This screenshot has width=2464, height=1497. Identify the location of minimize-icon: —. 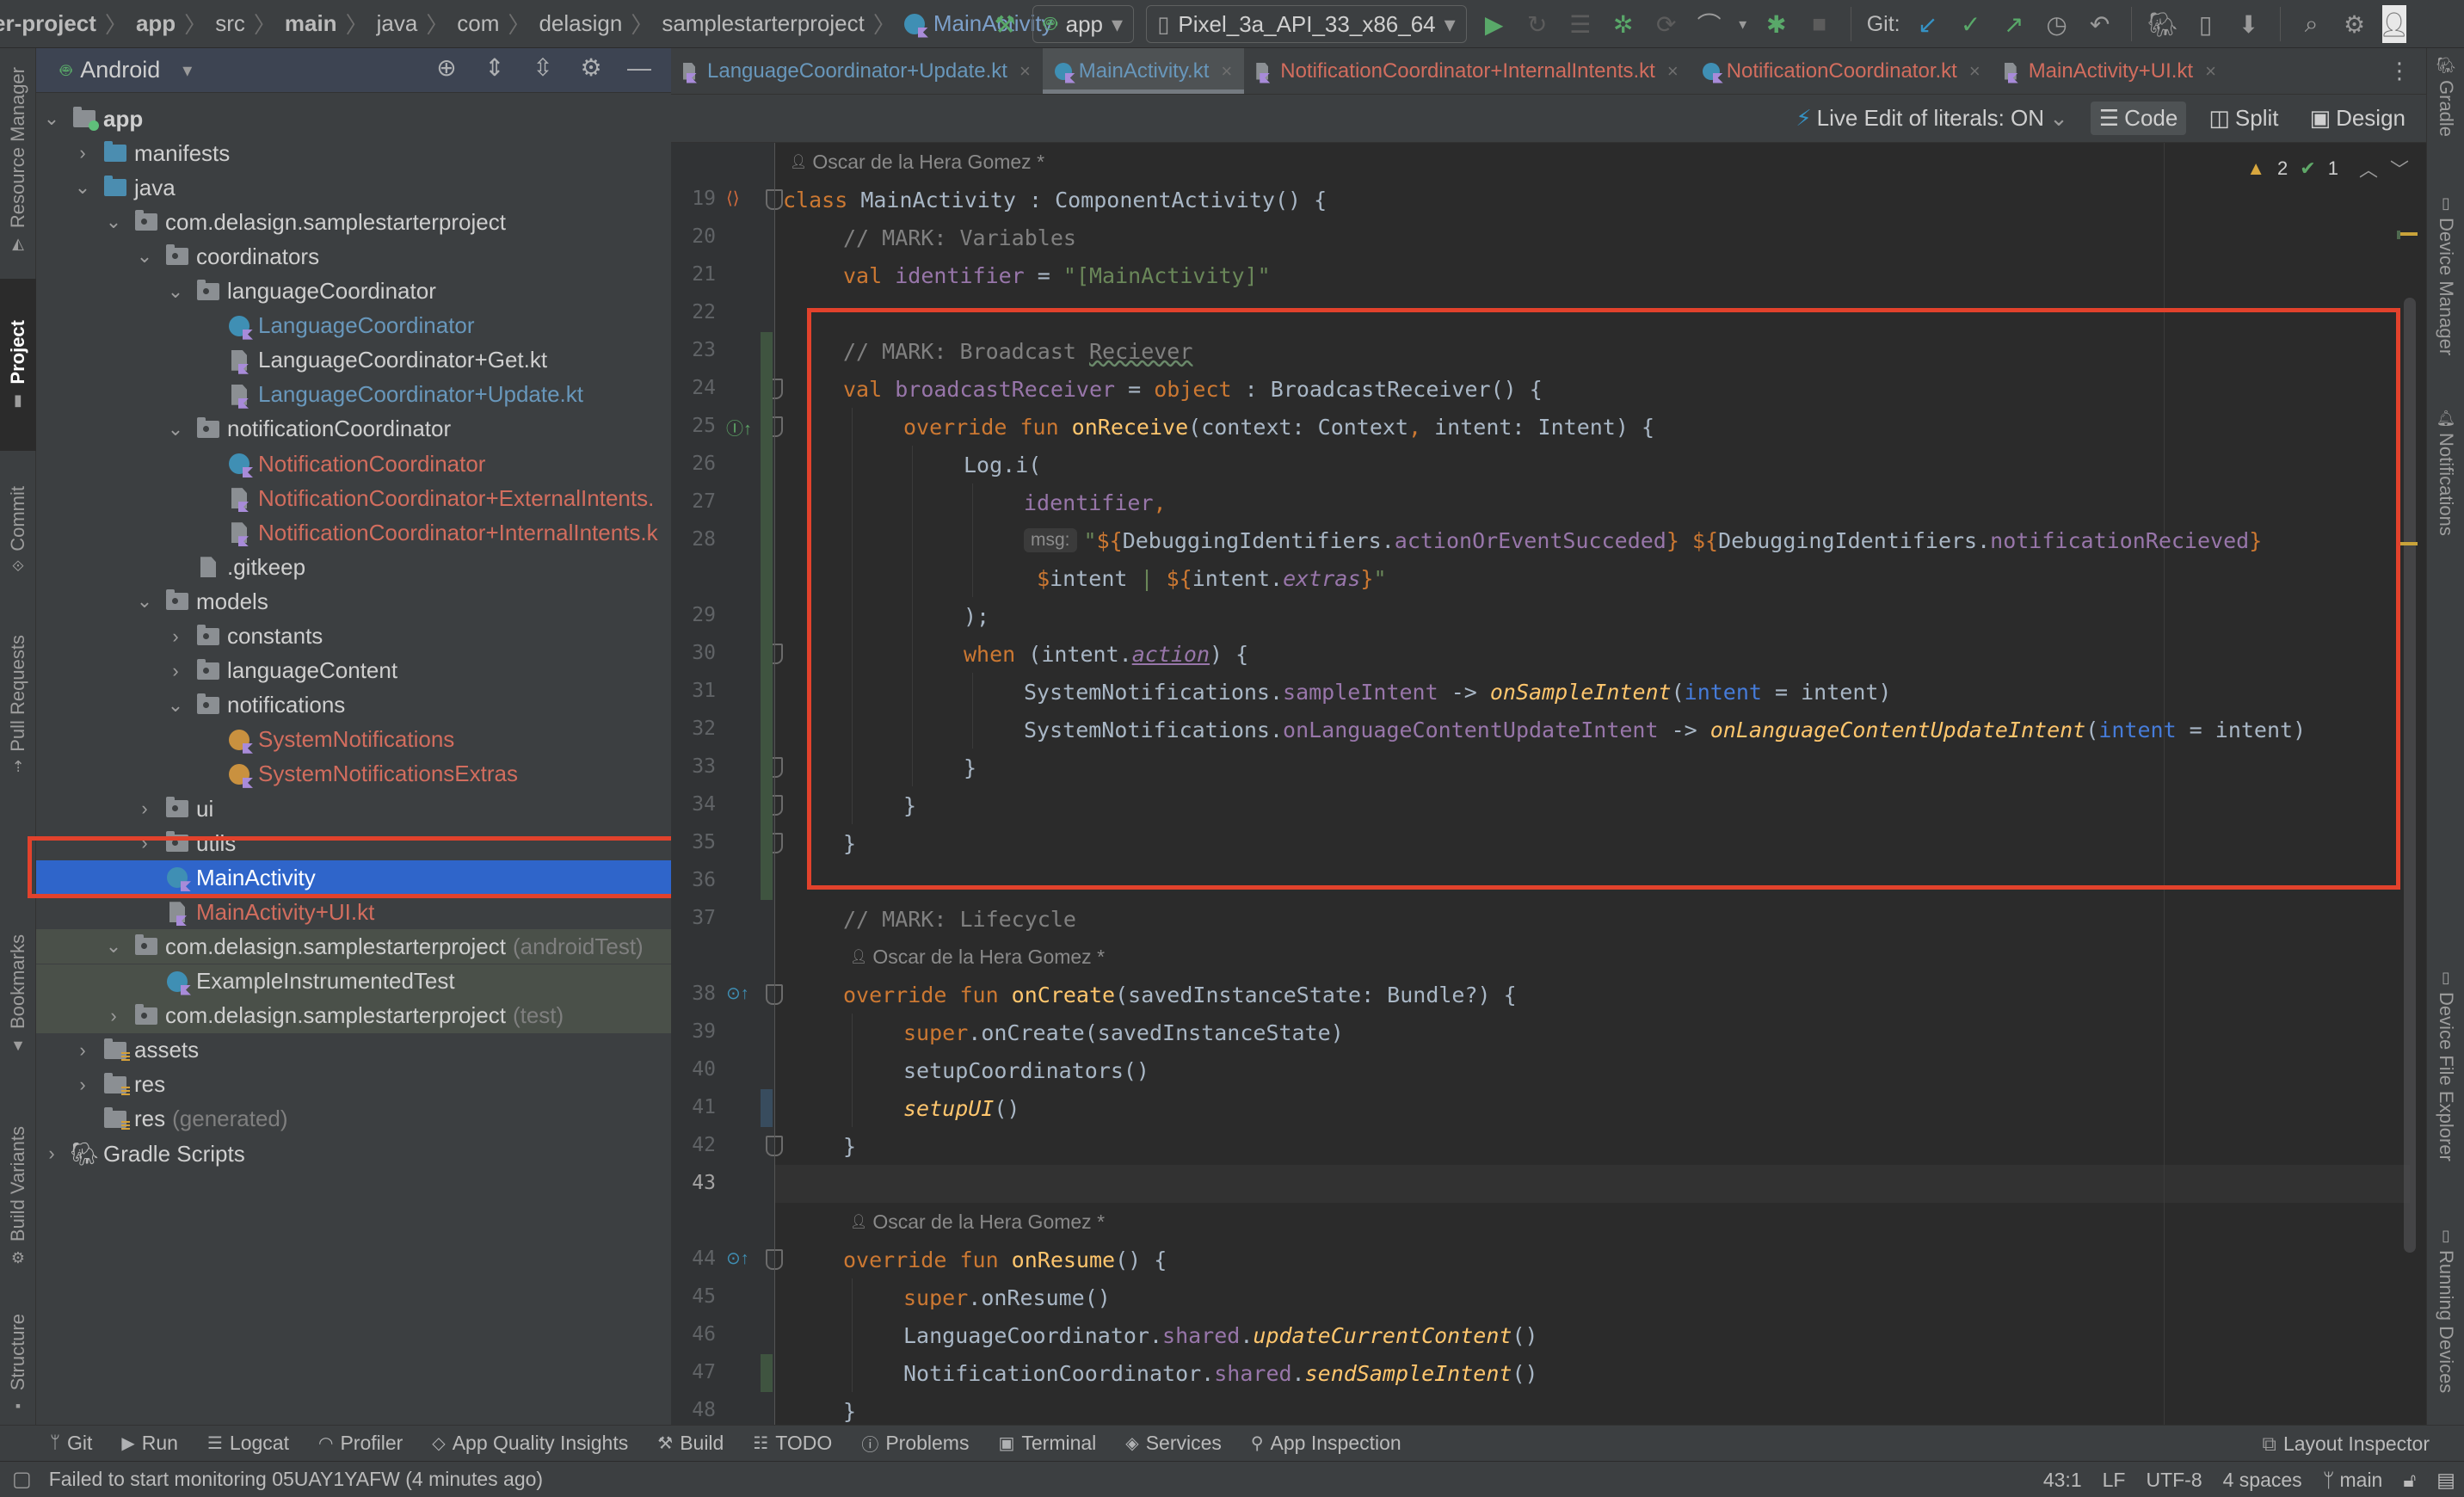
(639, 68).